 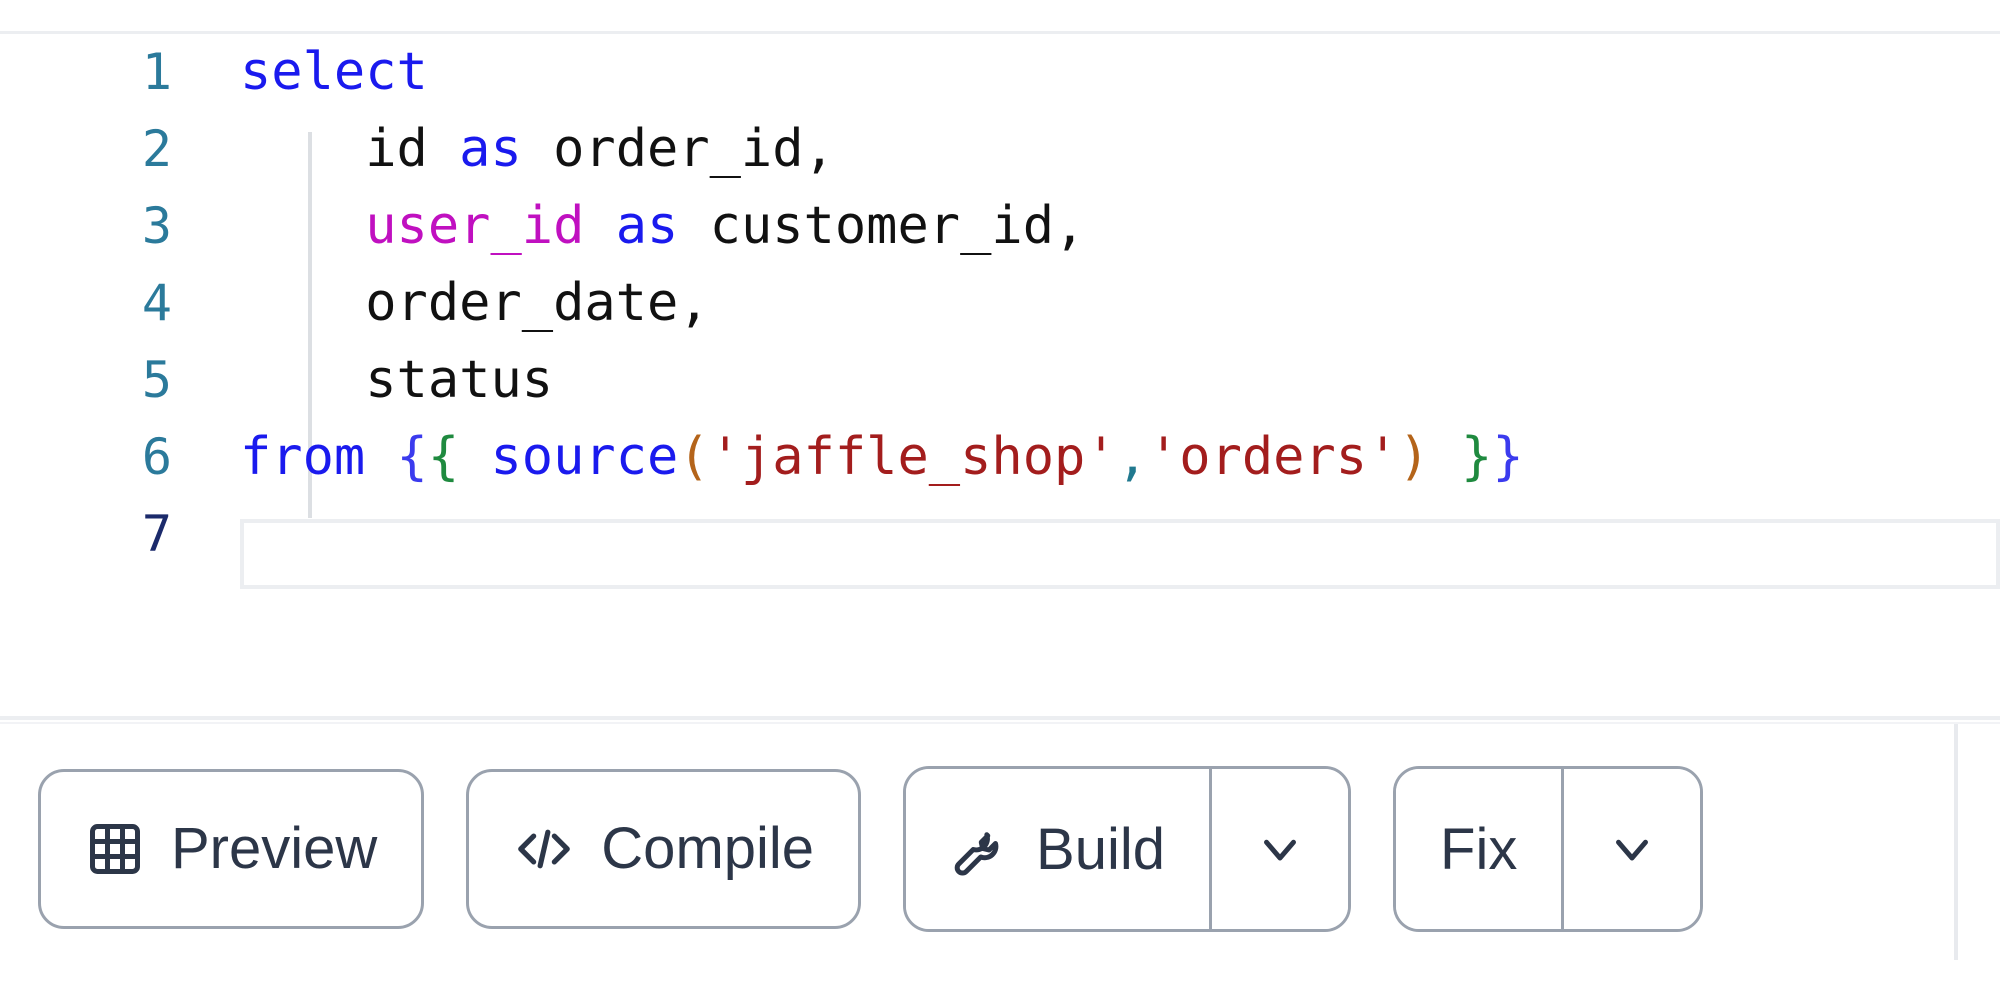 I want to click on token-paren-close: ), so click(x=1414, y=457).